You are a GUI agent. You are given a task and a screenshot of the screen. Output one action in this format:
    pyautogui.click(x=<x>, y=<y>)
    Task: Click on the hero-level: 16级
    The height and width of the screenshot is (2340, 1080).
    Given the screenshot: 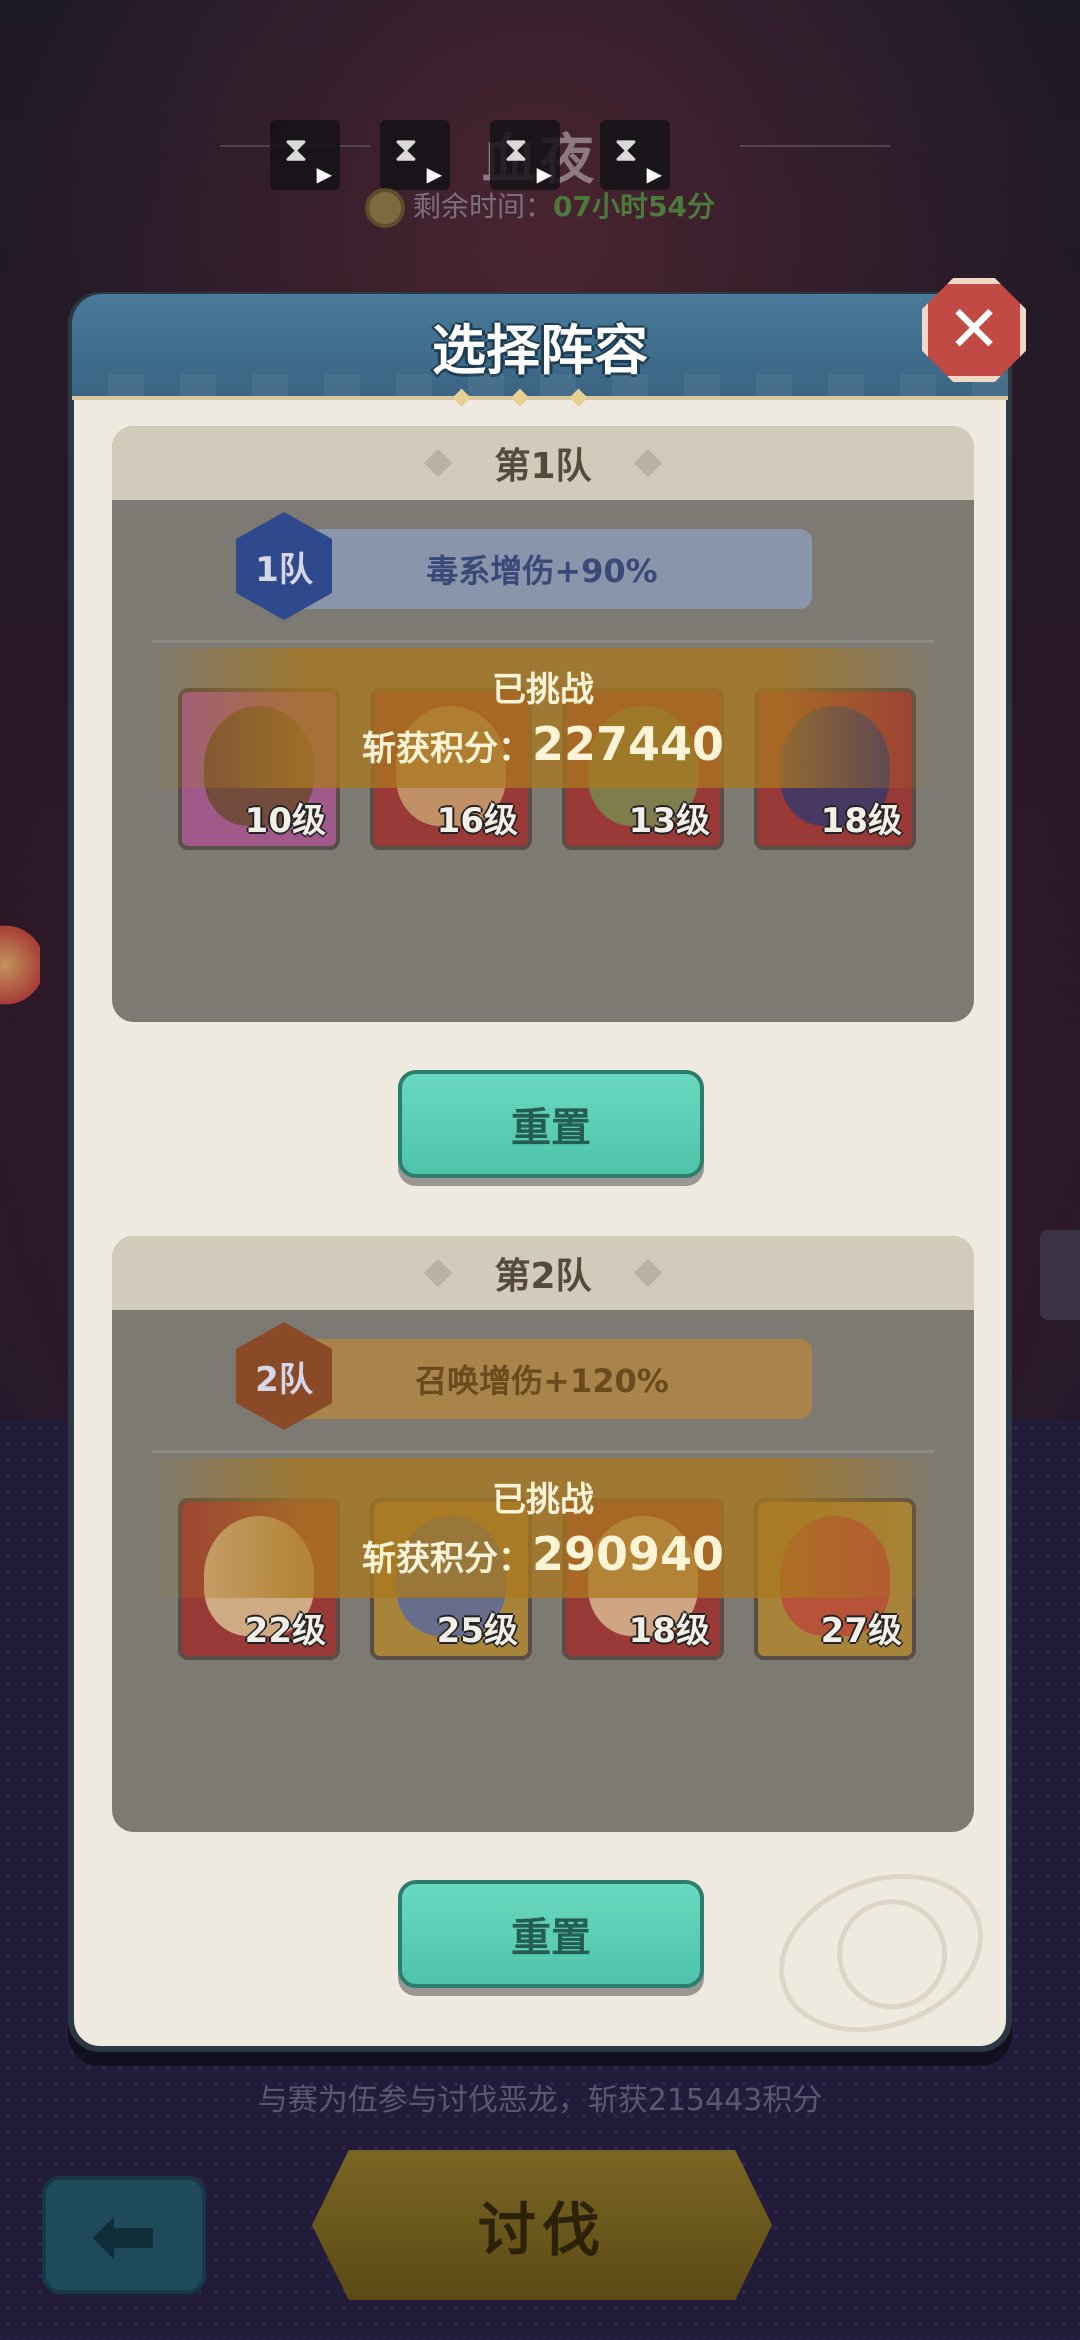 What is the action you would take?
    pyautogui.click(x=477, y=821)
    